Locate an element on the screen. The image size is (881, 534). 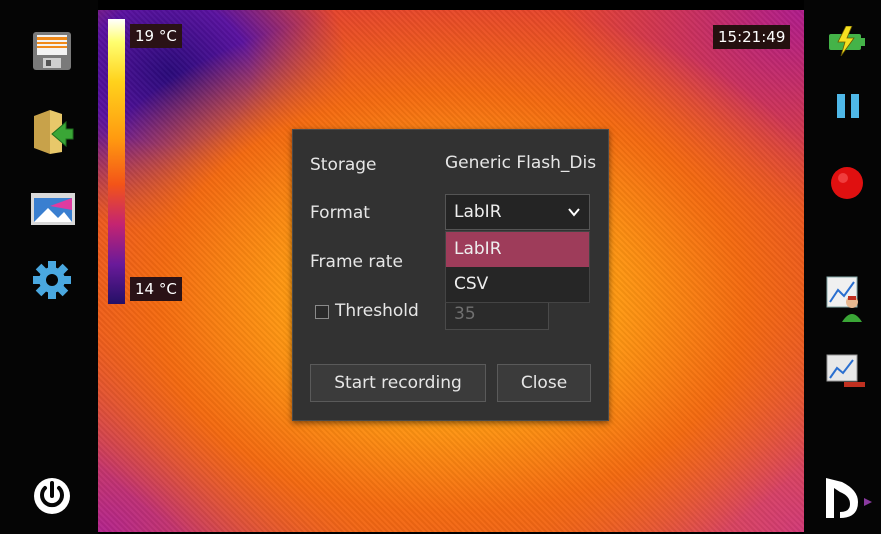
format-label: Format is located at coordinates (340, 213).